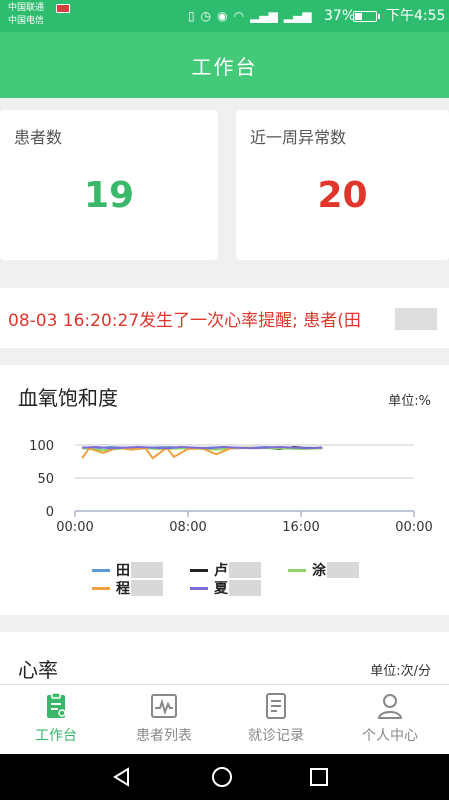 This screenshot has height=800, width=449. What do you see at coordinates (109, 195) in the screenshot?
I see `patients-count: 19` at bounding box center [109, 195].